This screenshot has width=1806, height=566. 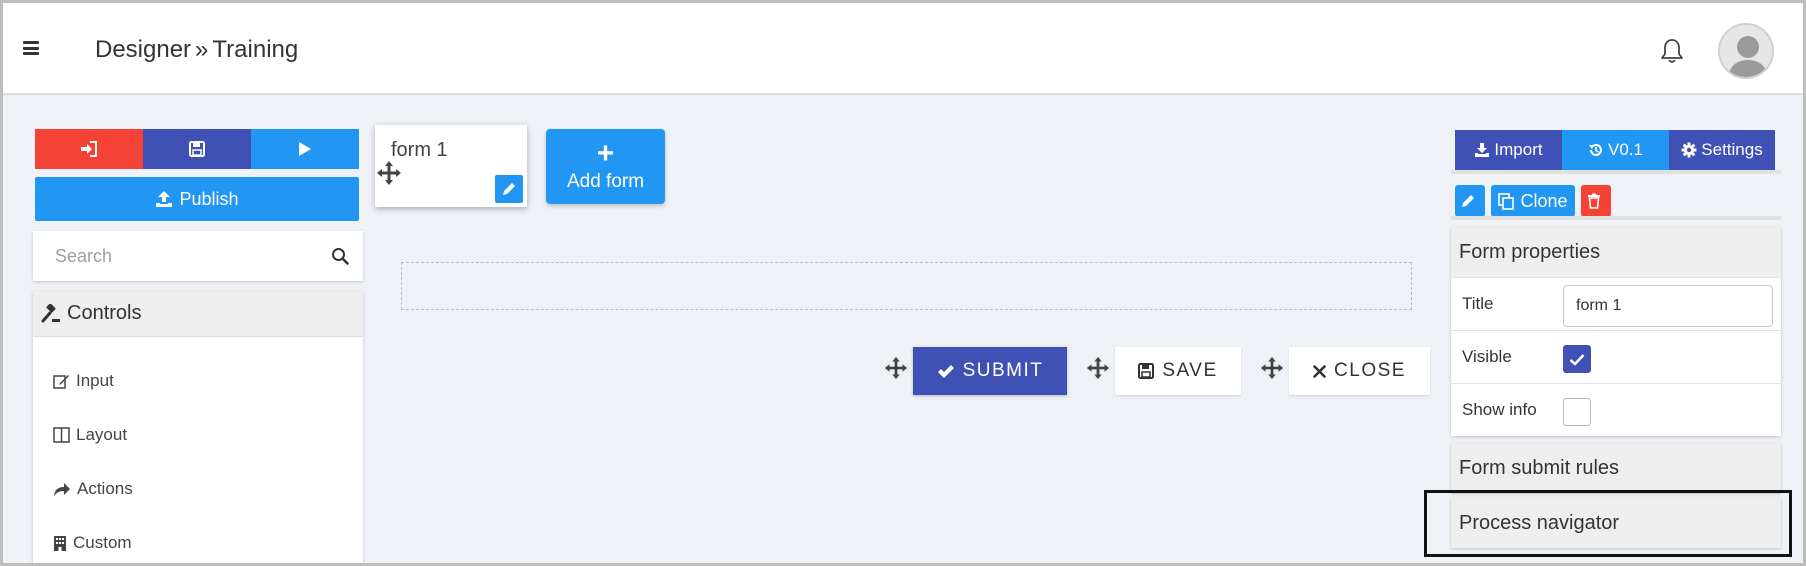 I want to click on controls-search, so click(x=198, y=256).